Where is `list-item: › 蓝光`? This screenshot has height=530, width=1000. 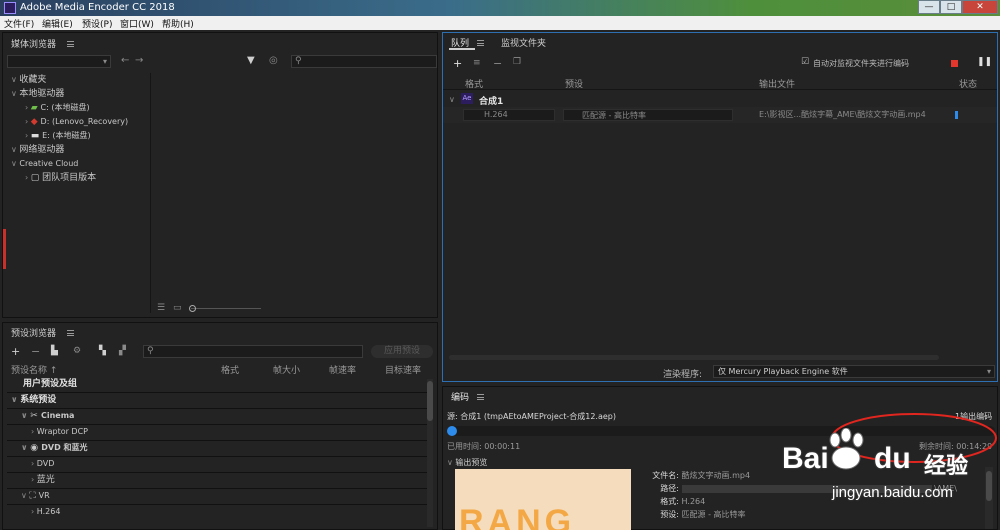
list-item: › 蓝光 is located at coordinates (217, 481).